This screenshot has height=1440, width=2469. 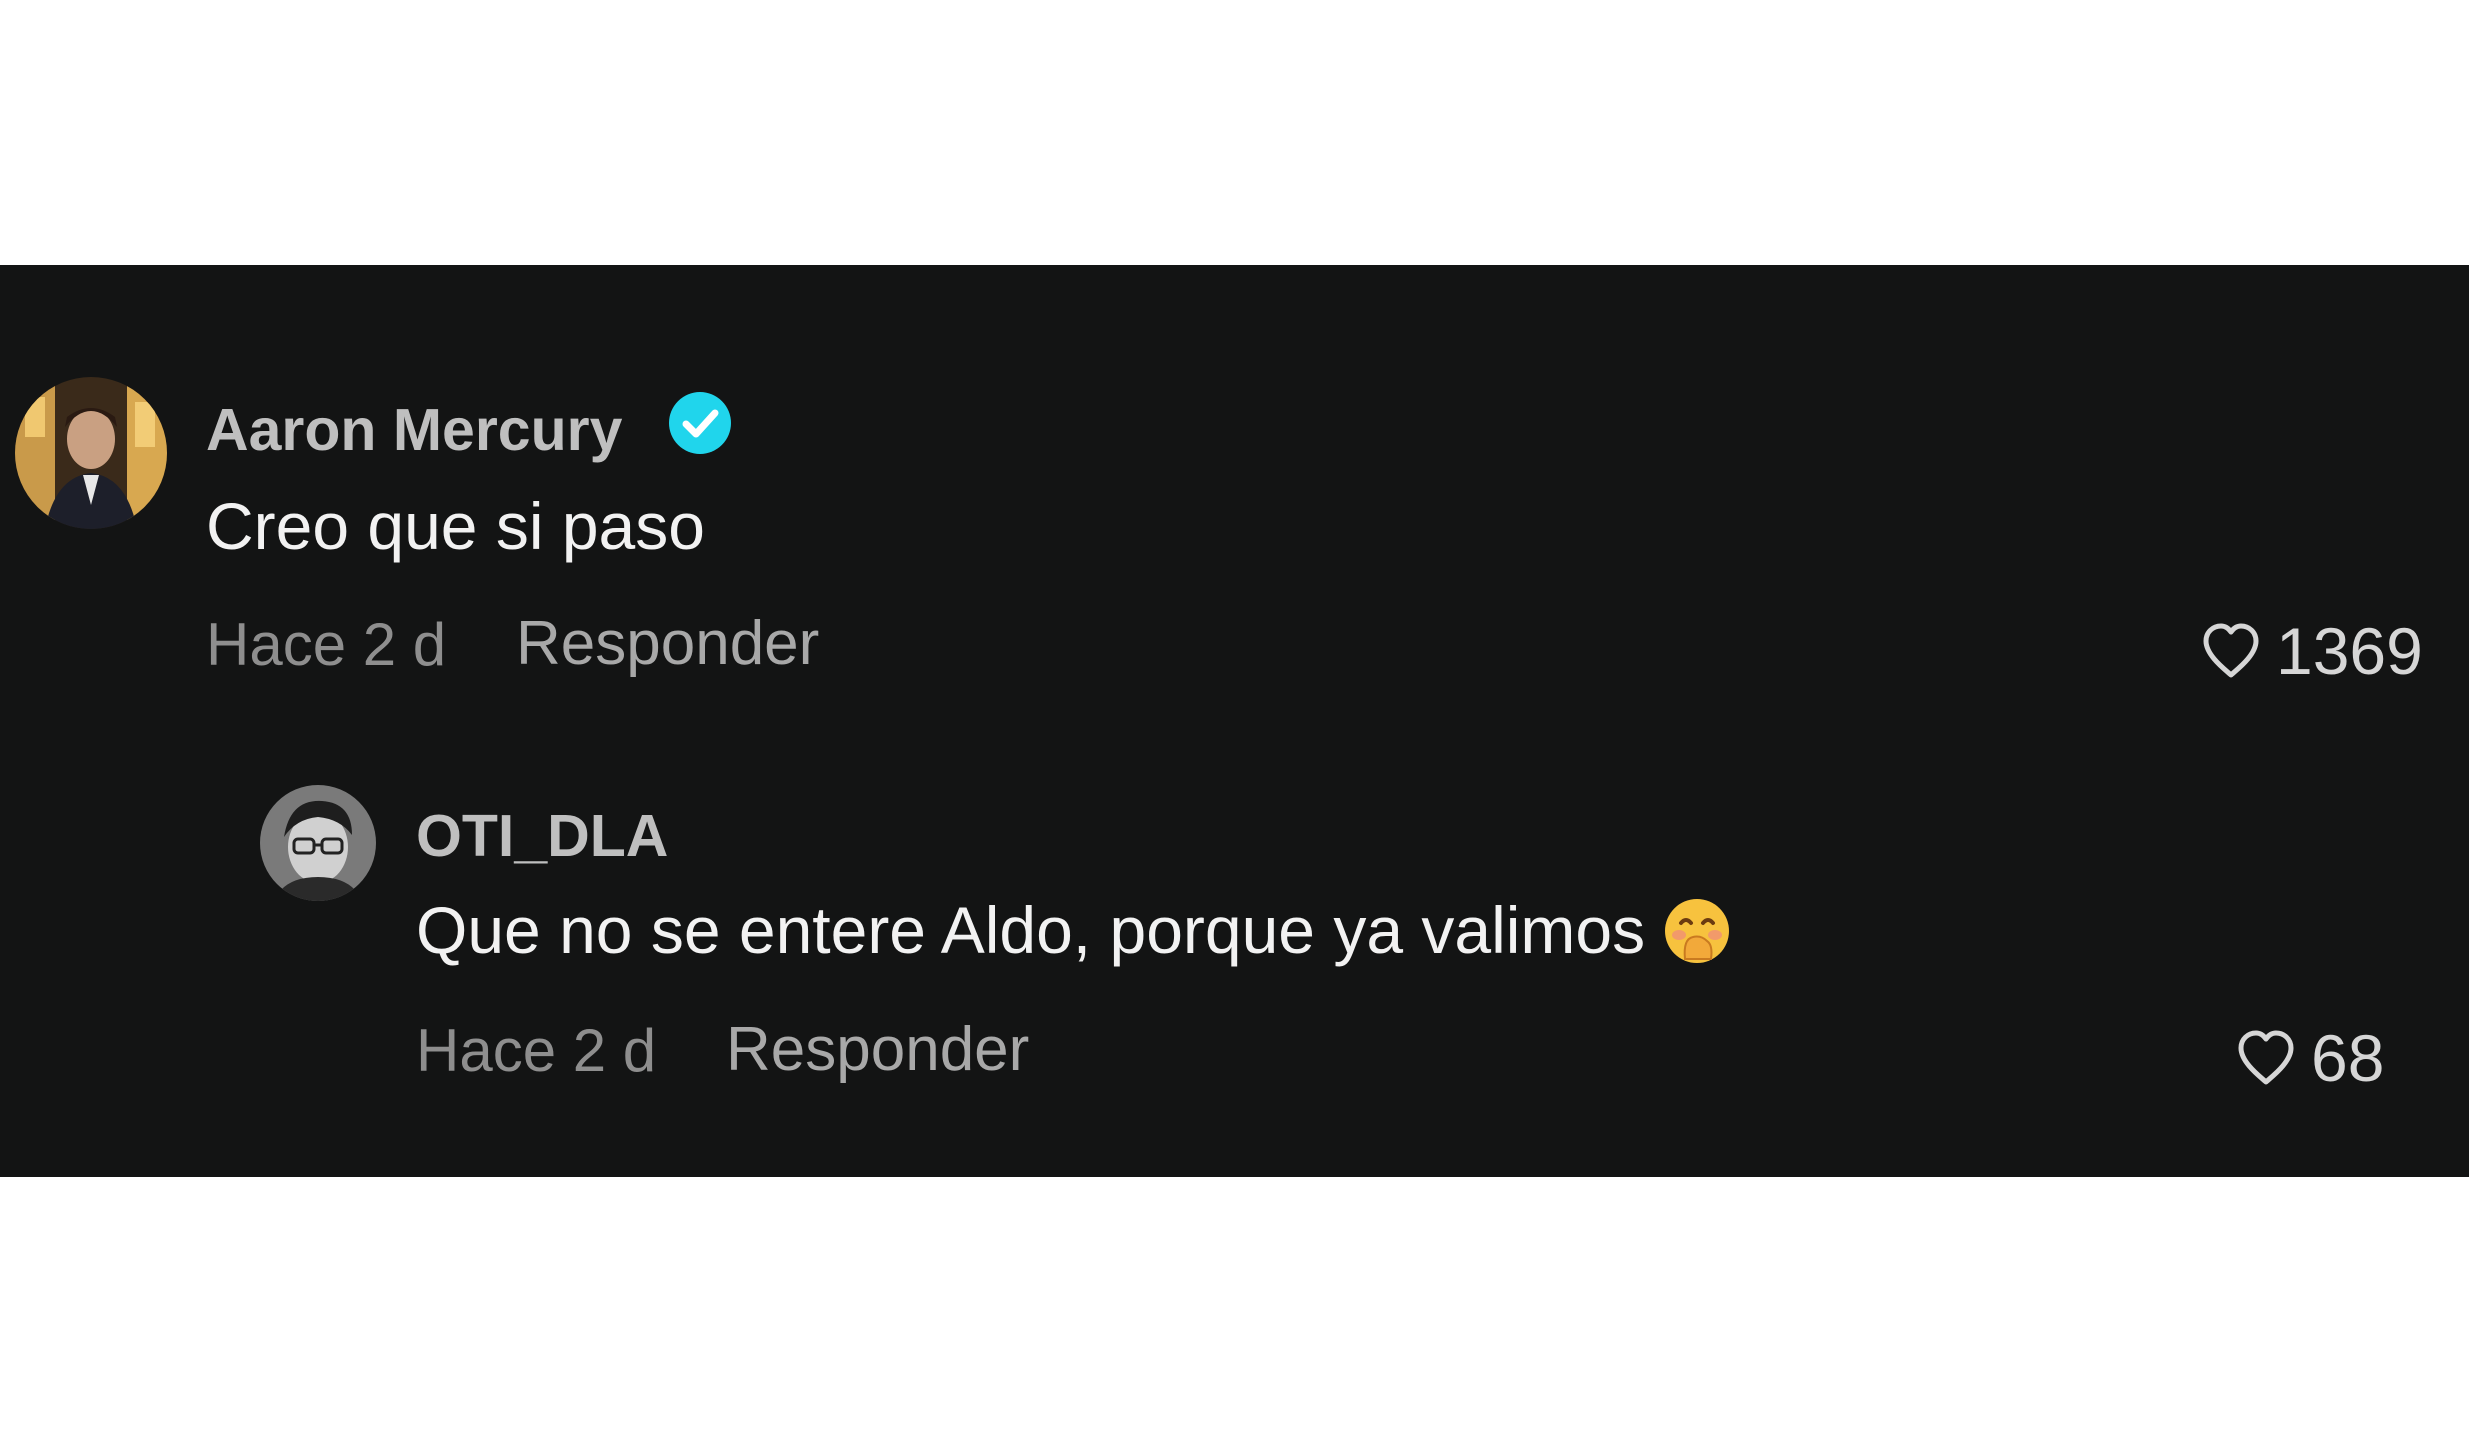 I want to click on reply-username: OTI_DLA, so click(x=542, y=836).